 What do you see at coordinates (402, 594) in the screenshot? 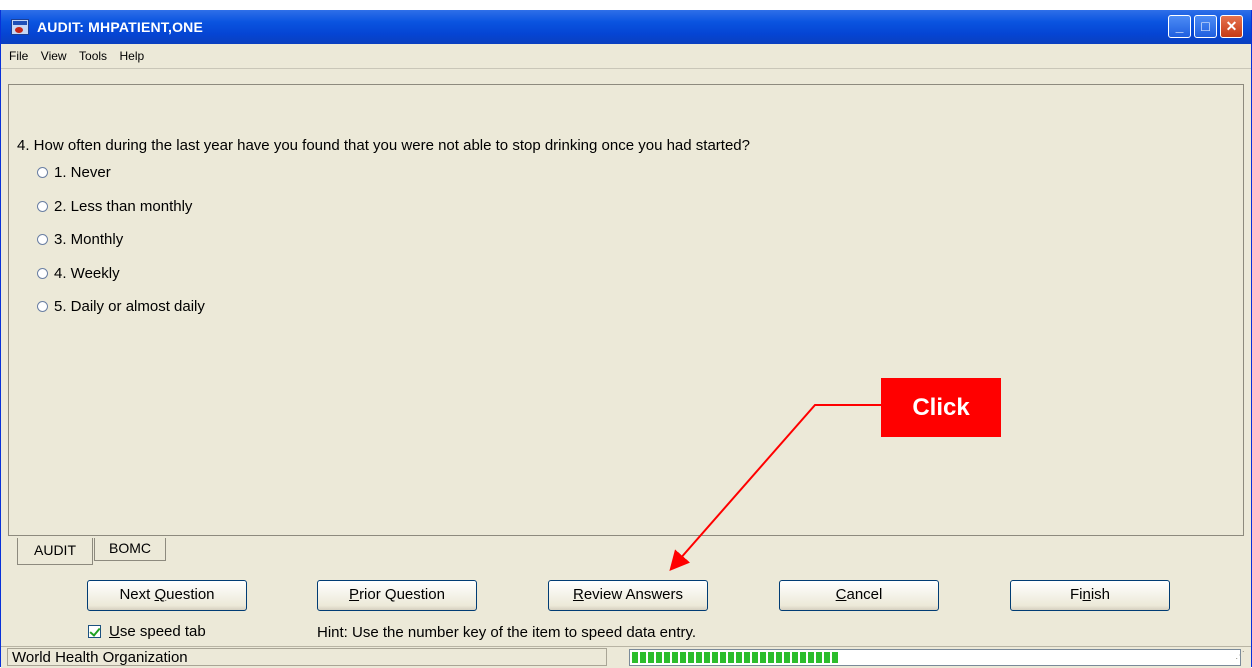
I see `button-label: rior Question` at bounding box center [402, 594].